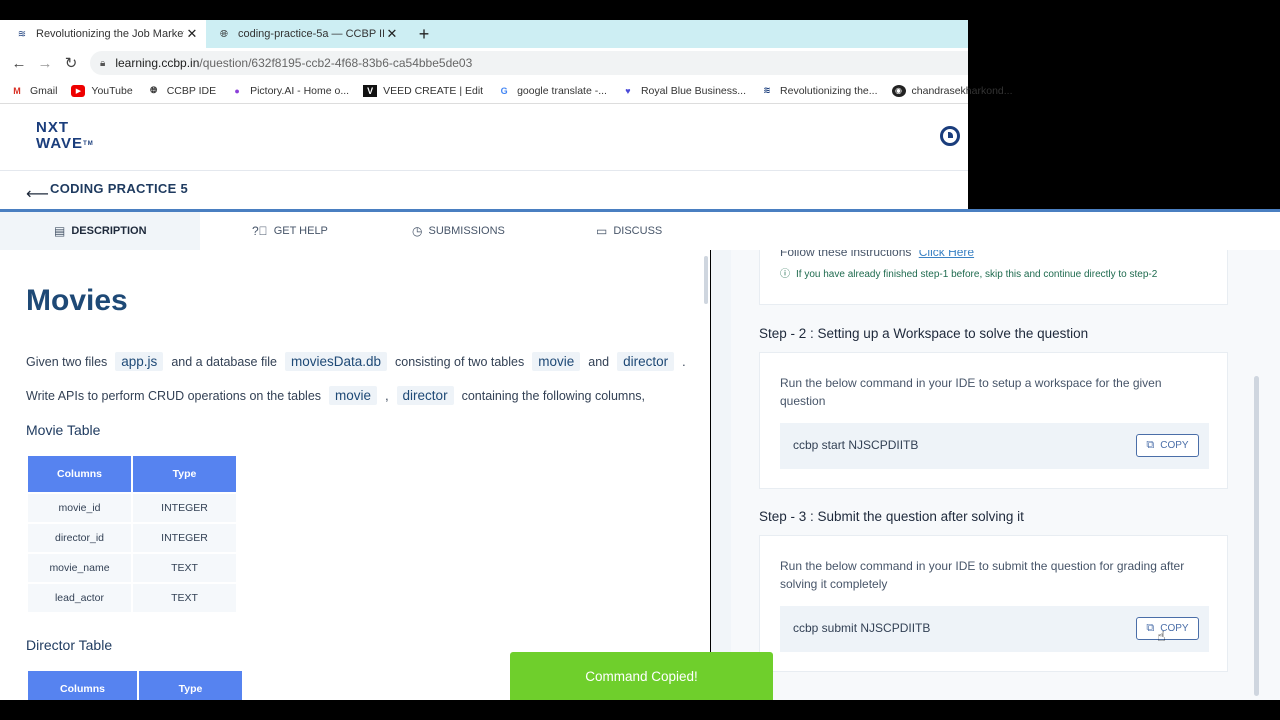  I want to click on description-icon: ▤, so click(60, 231).